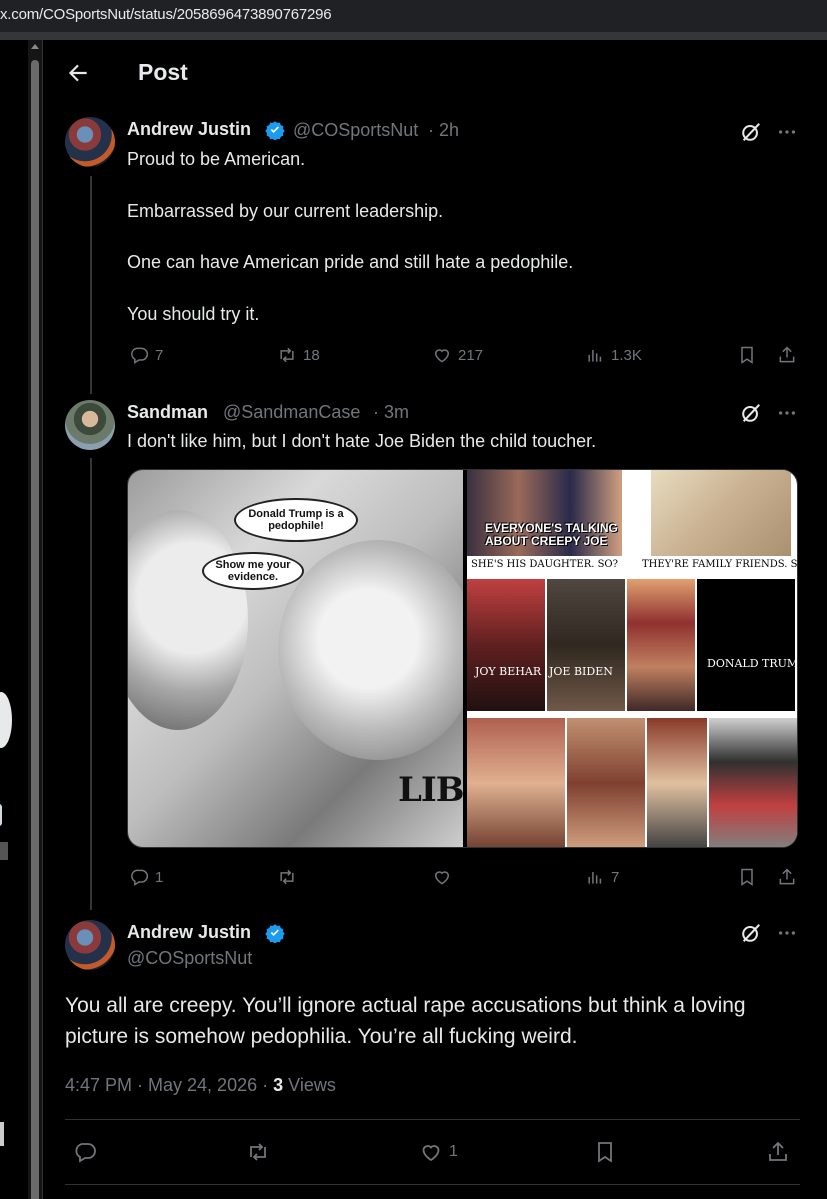 The image size is (827, 1199). I want to click on like-button, so click(442, 877).